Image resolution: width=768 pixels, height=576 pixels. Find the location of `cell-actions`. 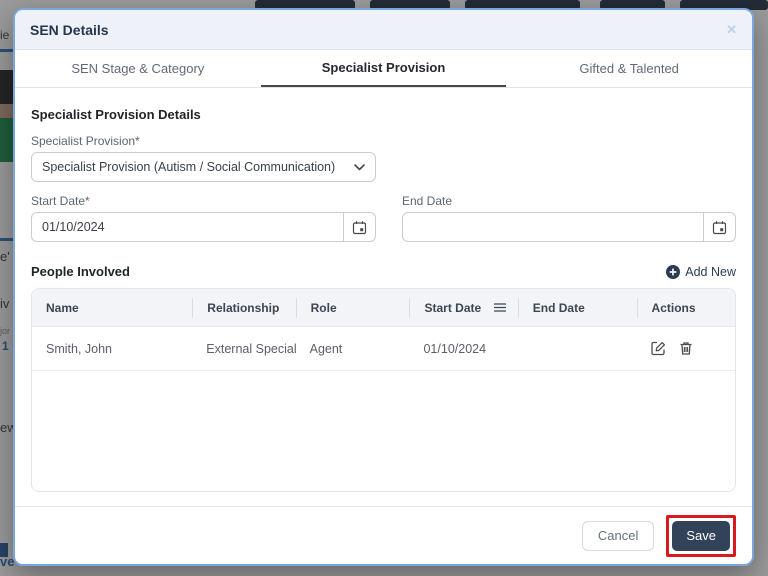

cell-actions is located at coordinates (686, 348).